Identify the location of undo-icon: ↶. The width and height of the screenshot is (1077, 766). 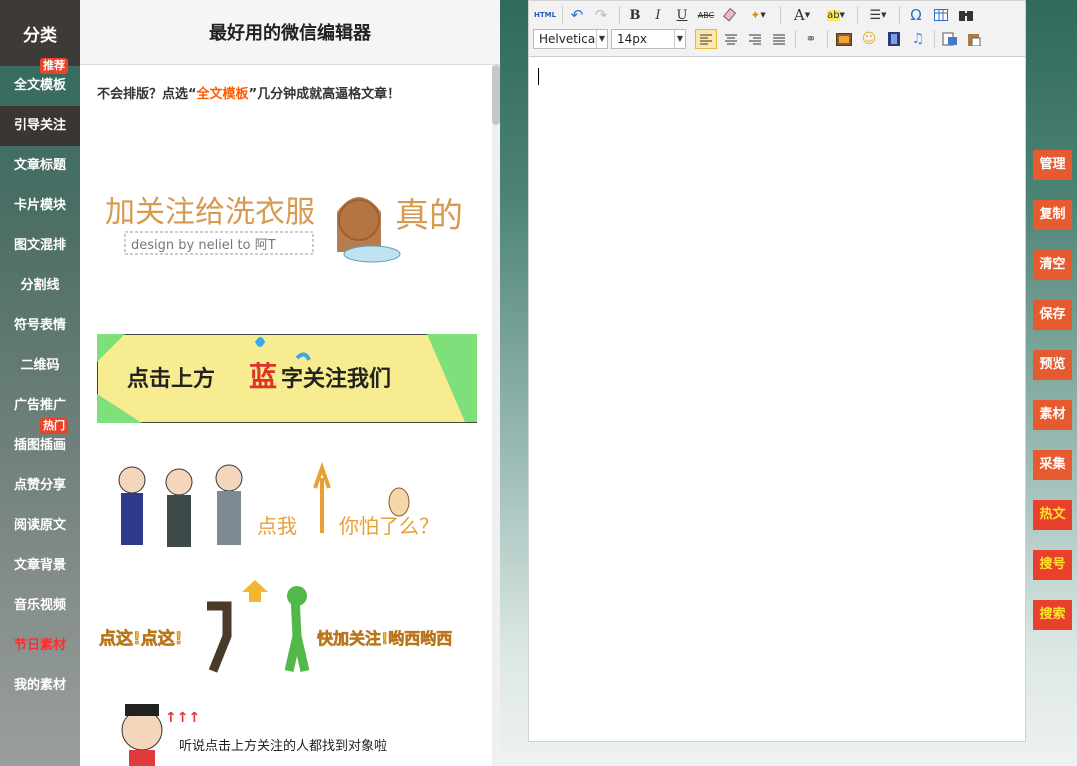
(577, 15).